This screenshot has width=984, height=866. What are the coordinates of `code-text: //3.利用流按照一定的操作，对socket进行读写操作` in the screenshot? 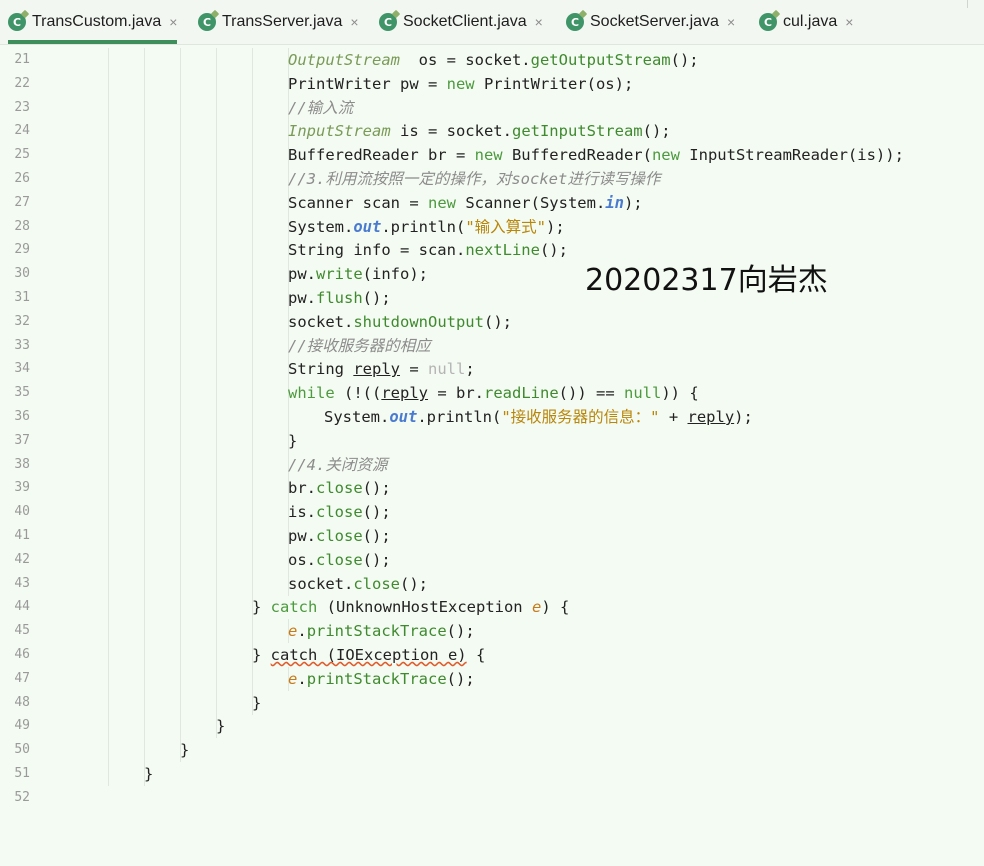 It's located at (474, 179).